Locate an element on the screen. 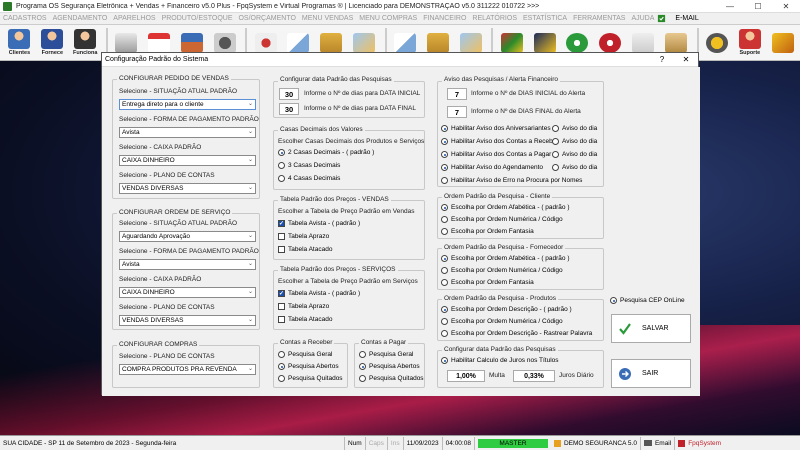 This screenshot has height=450, width=800. servicos-tabela-aprazo: Tabela Aprazo is located at coordinates (303, 306).